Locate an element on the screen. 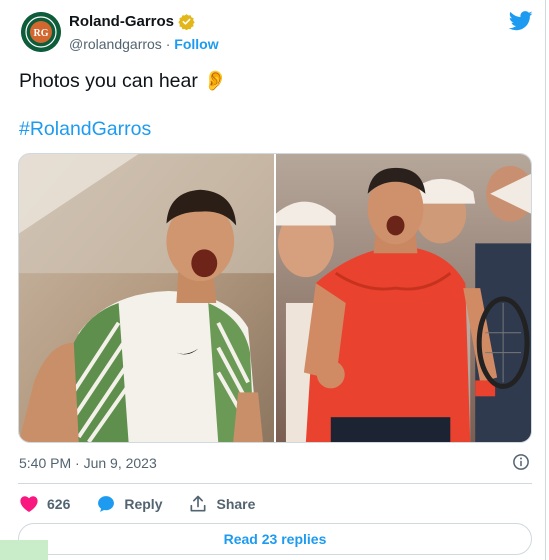 Image resolution: width=549 pixels, height=560 pixels. action-bar: 626 Reply Share is located at coordinates (150, 504).